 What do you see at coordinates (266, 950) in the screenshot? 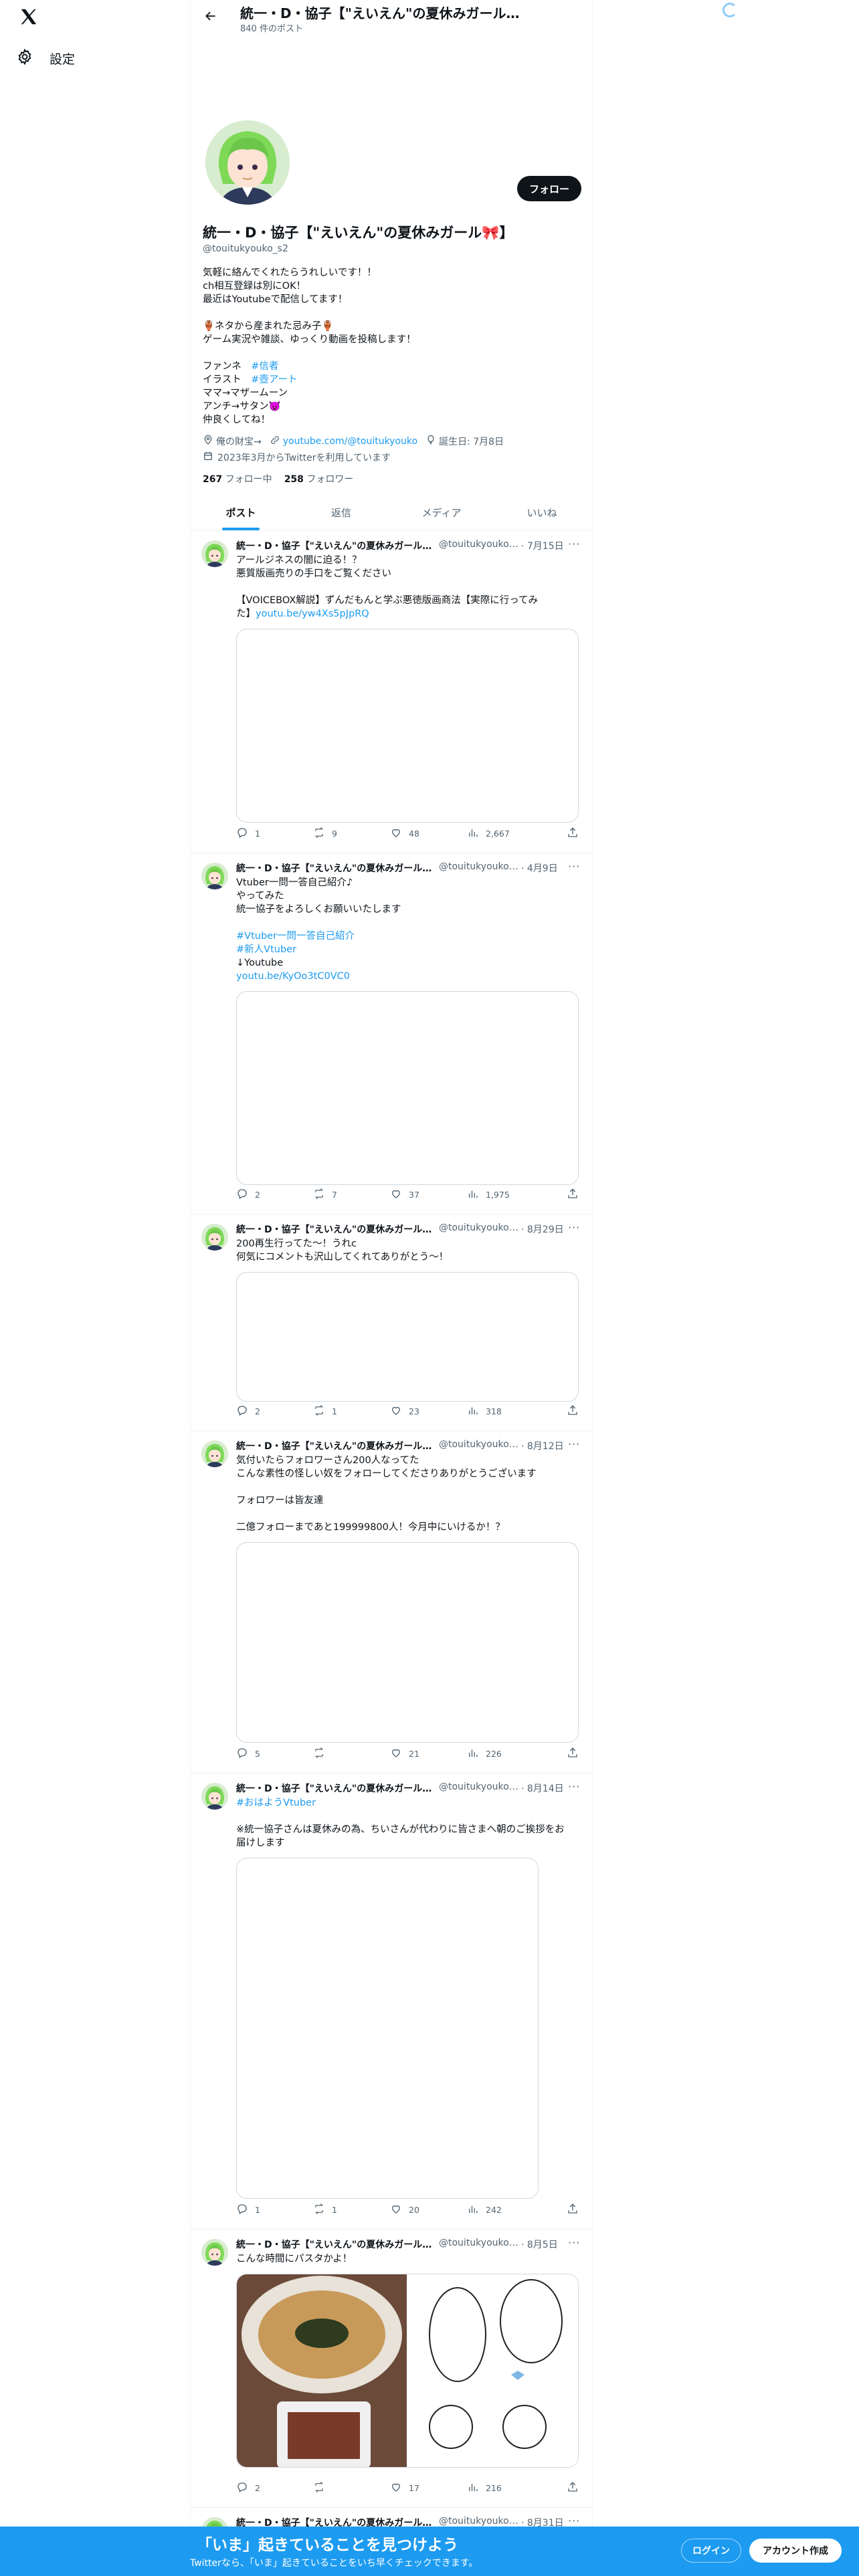
I see `post-link: #新人Vtuber` at bounding box center [266, 950].